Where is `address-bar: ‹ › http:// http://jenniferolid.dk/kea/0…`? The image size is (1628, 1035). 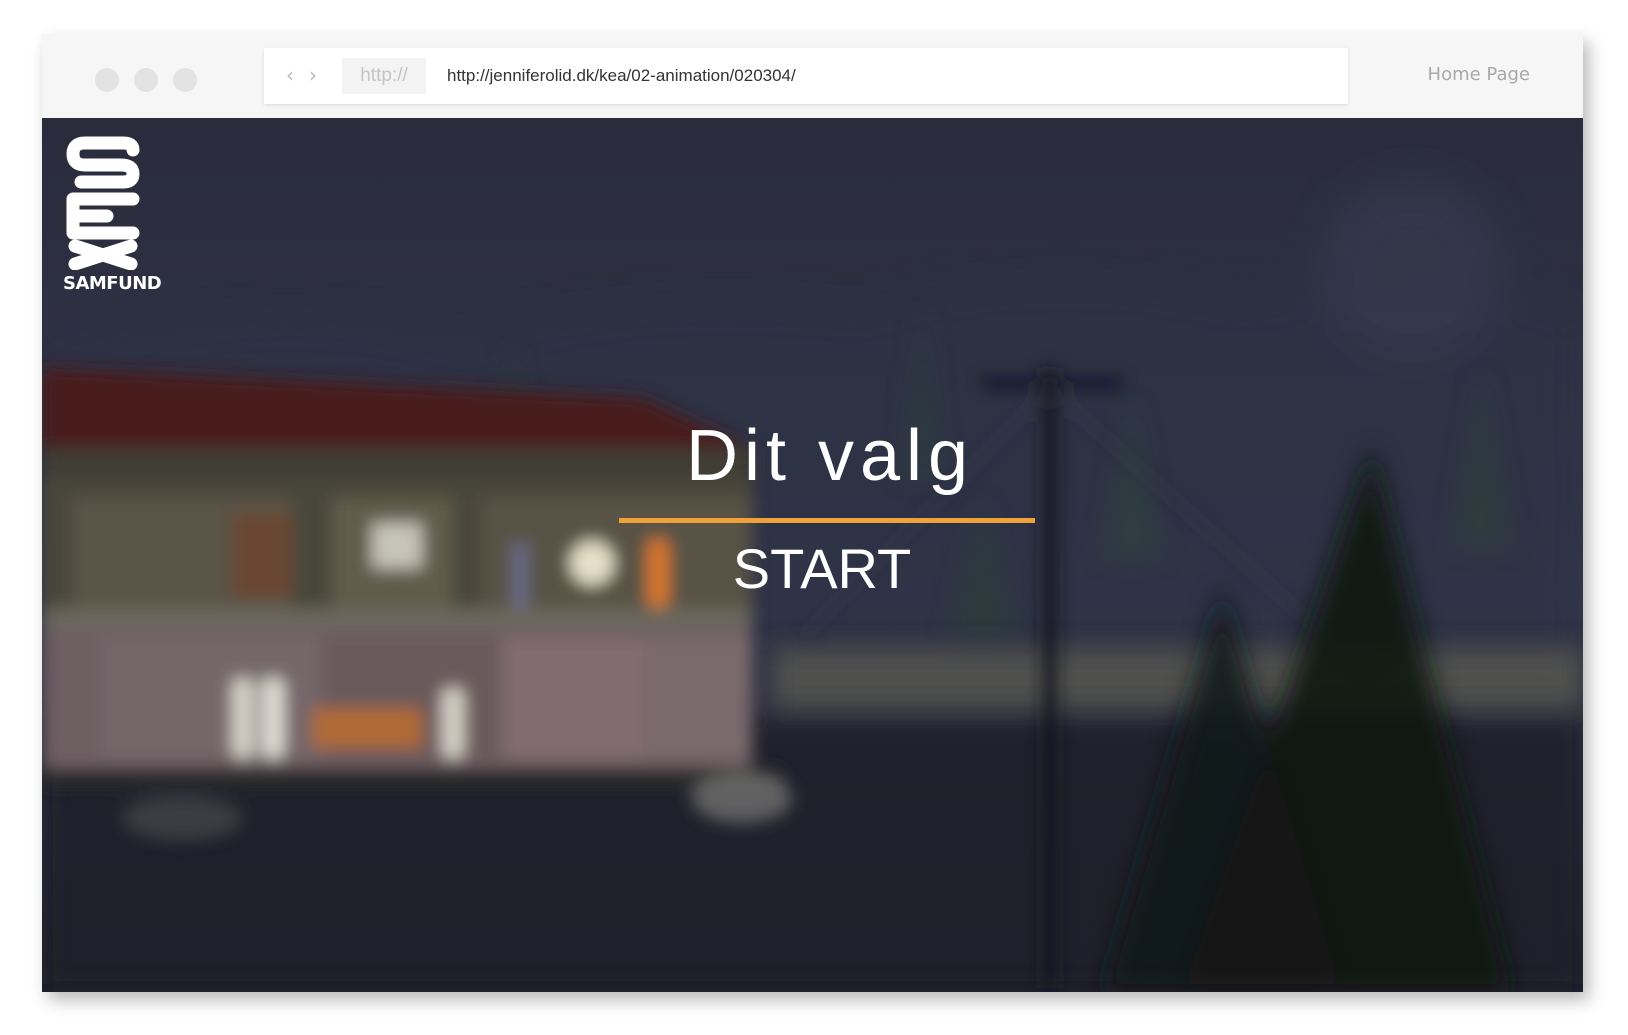
address-bar: ‹ › http:// http://jenniferolid.dk/kea/0… is located at coordinates (806, 76).